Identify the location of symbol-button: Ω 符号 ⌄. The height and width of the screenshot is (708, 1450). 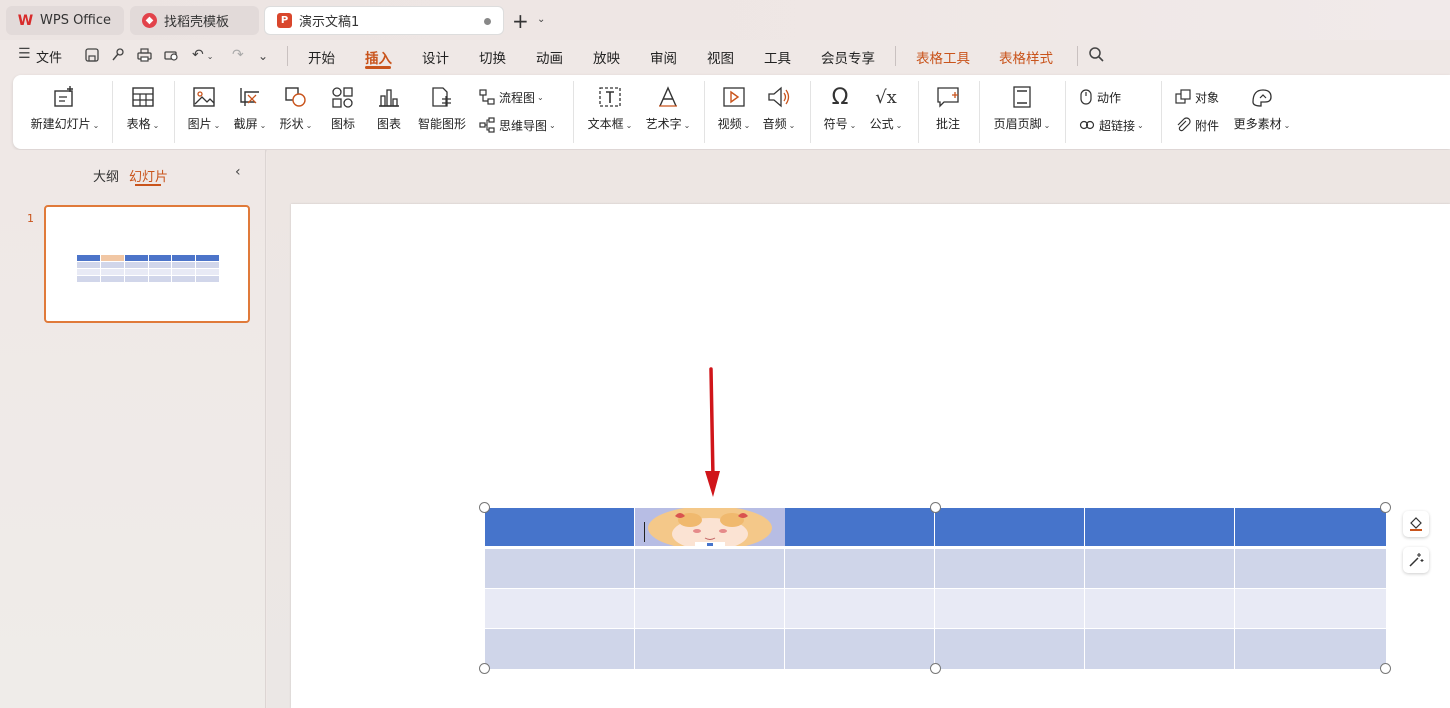
(840, 112).